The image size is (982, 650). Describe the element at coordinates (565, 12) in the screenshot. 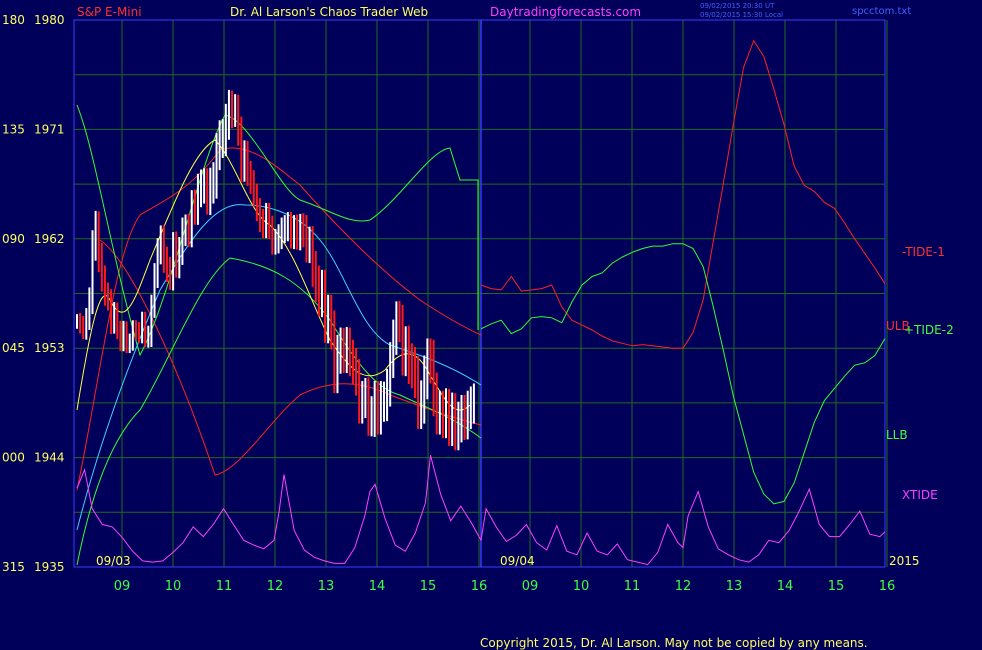

I see `site-title: Daytradingforecasts.com` at that location.